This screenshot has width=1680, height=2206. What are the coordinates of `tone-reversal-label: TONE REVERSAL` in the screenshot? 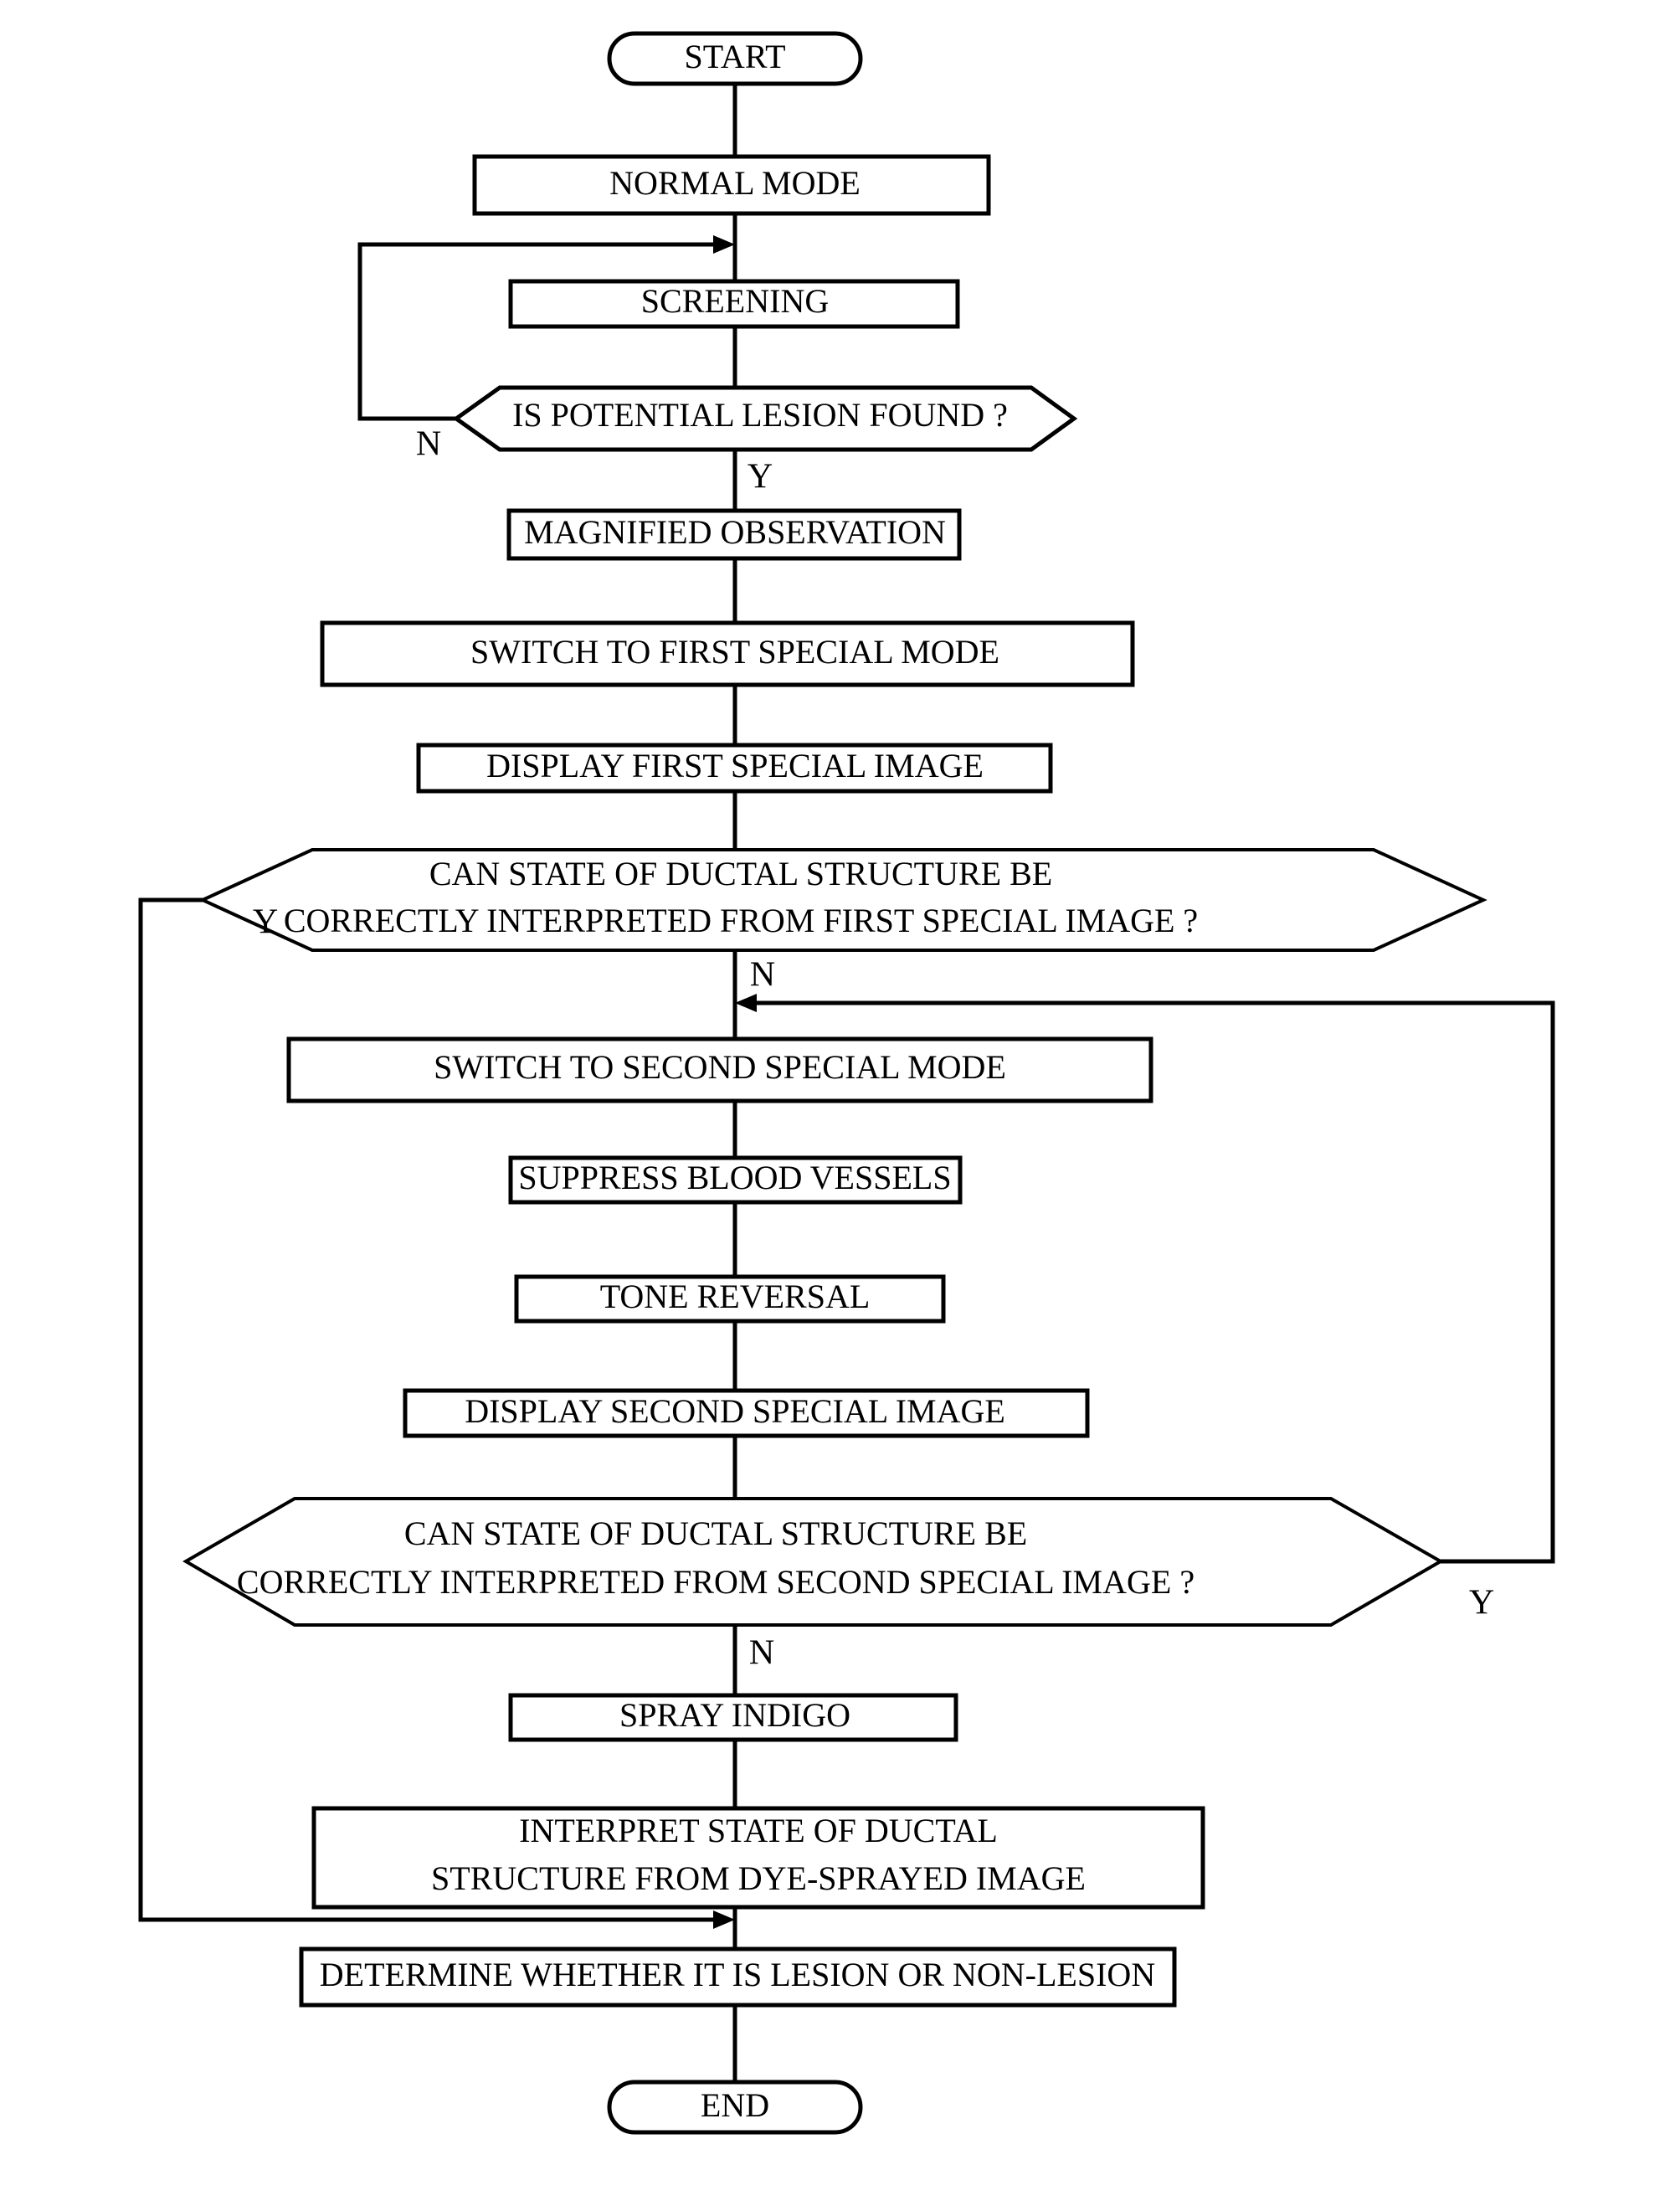 It's located at (735, 1296).